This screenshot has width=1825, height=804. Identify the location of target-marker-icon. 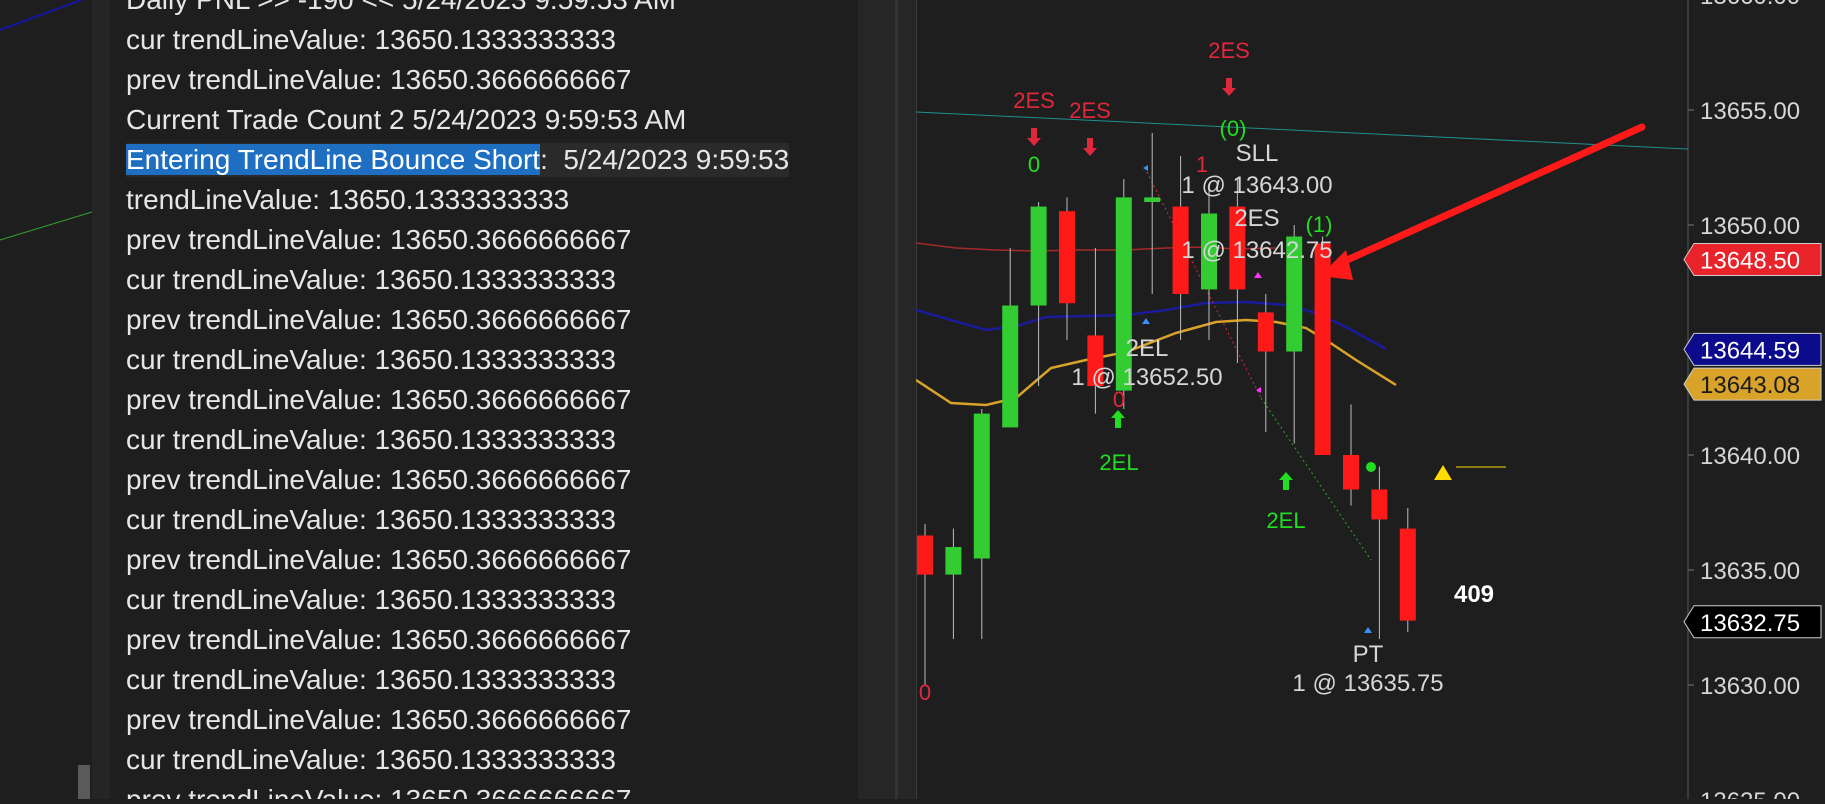
(1368, 630).